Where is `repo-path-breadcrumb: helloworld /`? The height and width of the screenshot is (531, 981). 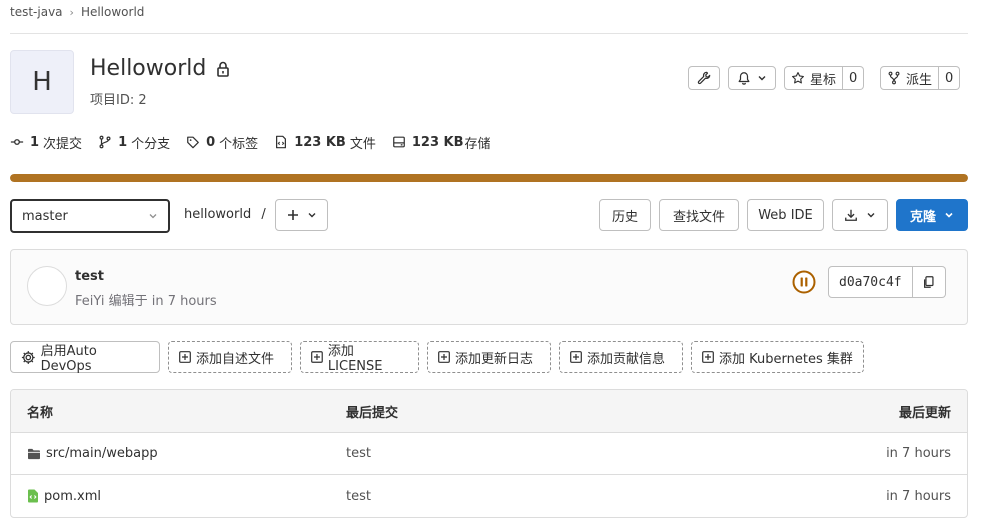 repo-path-breadcrumb: helloworld / is located at coordinates (225, 214).